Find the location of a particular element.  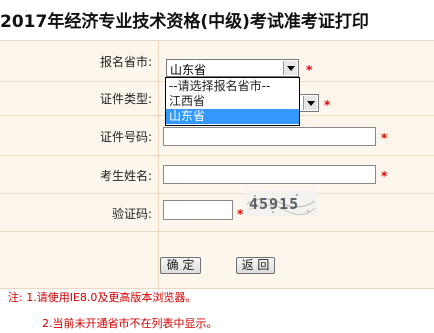

province-option: 江西省 is located at coordinates (232, 101).